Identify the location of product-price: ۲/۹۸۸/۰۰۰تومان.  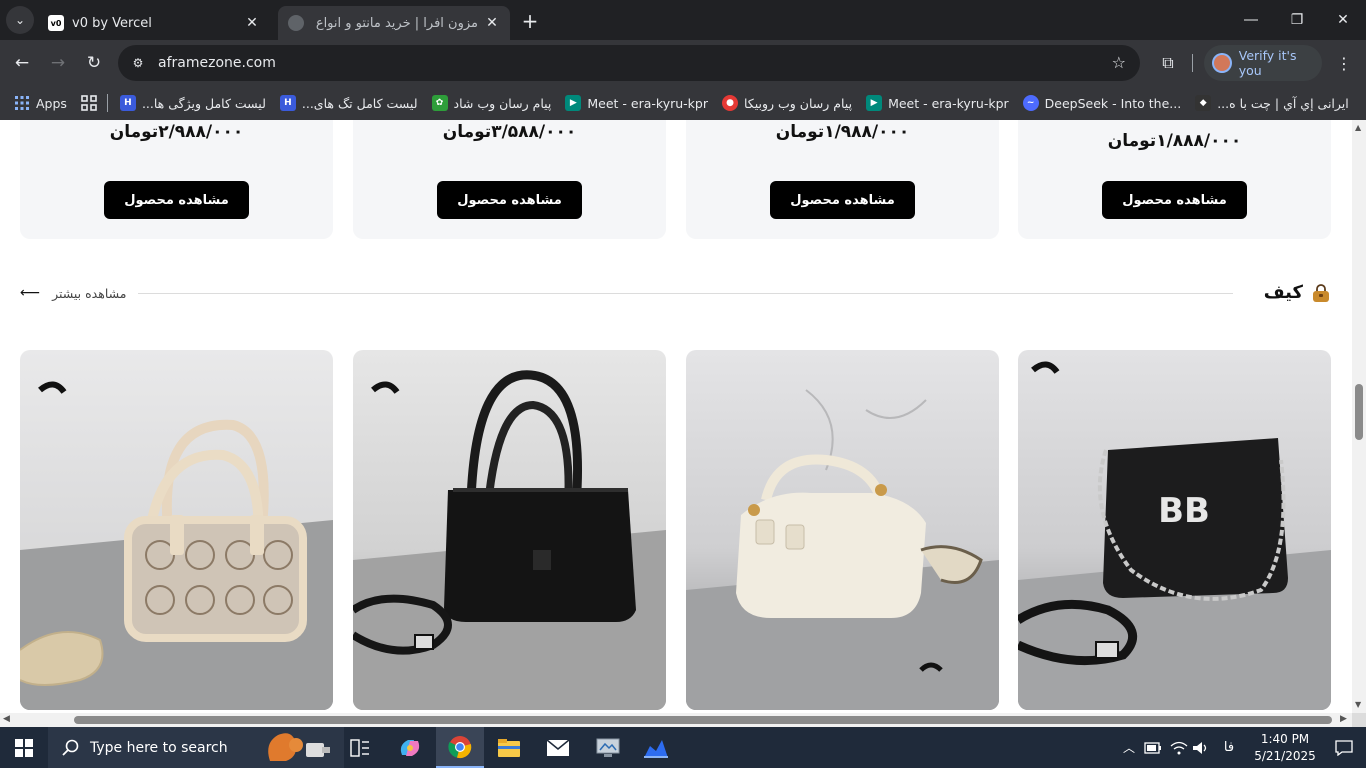
(176, 132).